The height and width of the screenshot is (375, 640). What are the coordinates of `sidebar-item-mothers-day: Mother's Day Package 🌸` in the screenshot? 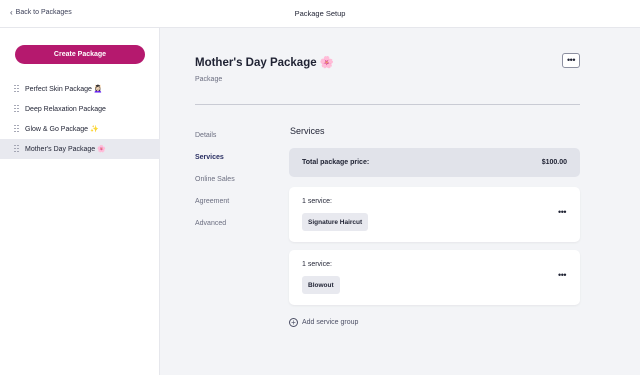 It's located at (80, 149).